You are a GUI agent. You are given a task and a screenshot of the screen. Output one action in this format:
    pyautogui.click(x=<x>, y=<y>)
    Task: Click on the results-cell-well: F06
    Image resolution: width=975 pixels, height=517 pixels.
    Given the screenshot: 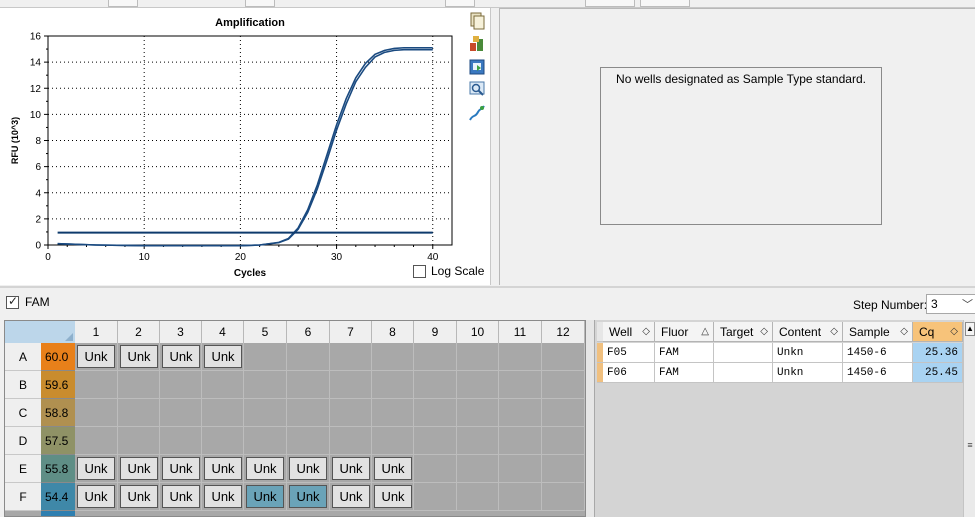 What is the action you would take?
    pyautogui.click(x=629, y=373)
    